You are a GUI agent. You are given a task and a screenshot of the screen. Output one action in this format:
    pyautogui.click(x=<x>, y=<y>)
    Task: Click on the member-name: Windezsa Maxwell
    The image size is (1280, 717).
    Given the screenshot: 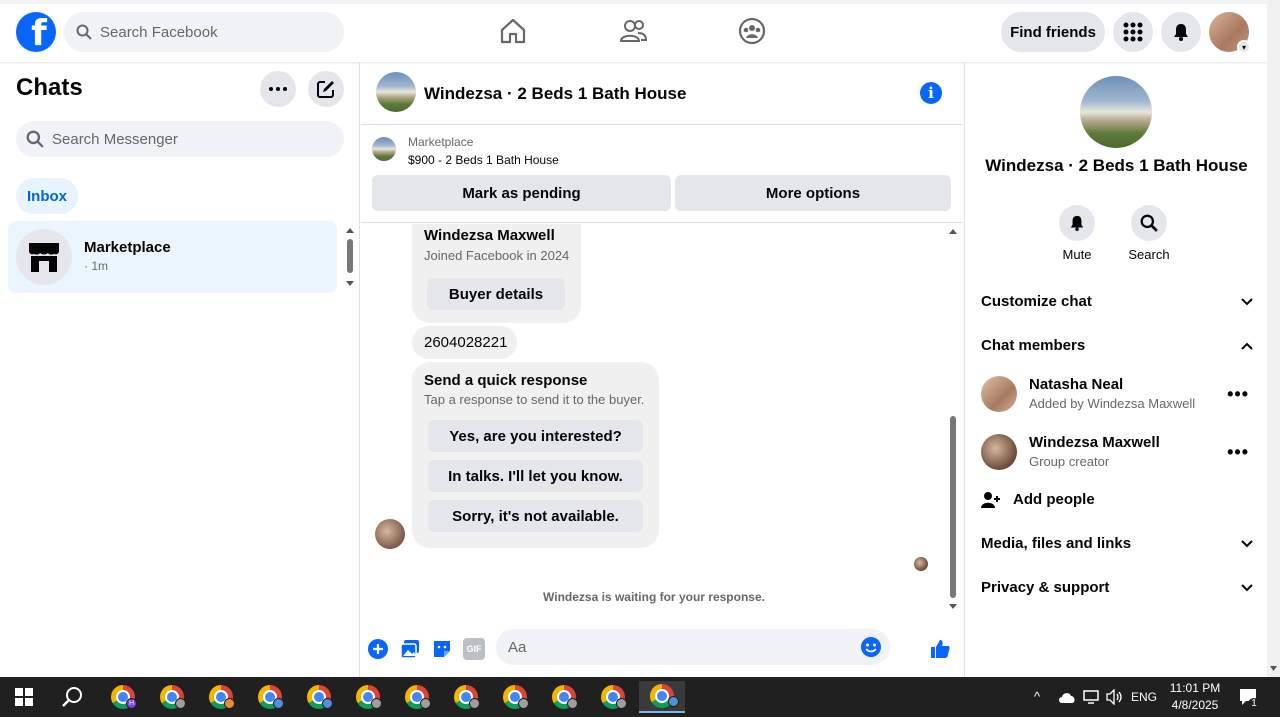 What is the action you would take?
    pyautogui.click(x=1094, y=442)
    